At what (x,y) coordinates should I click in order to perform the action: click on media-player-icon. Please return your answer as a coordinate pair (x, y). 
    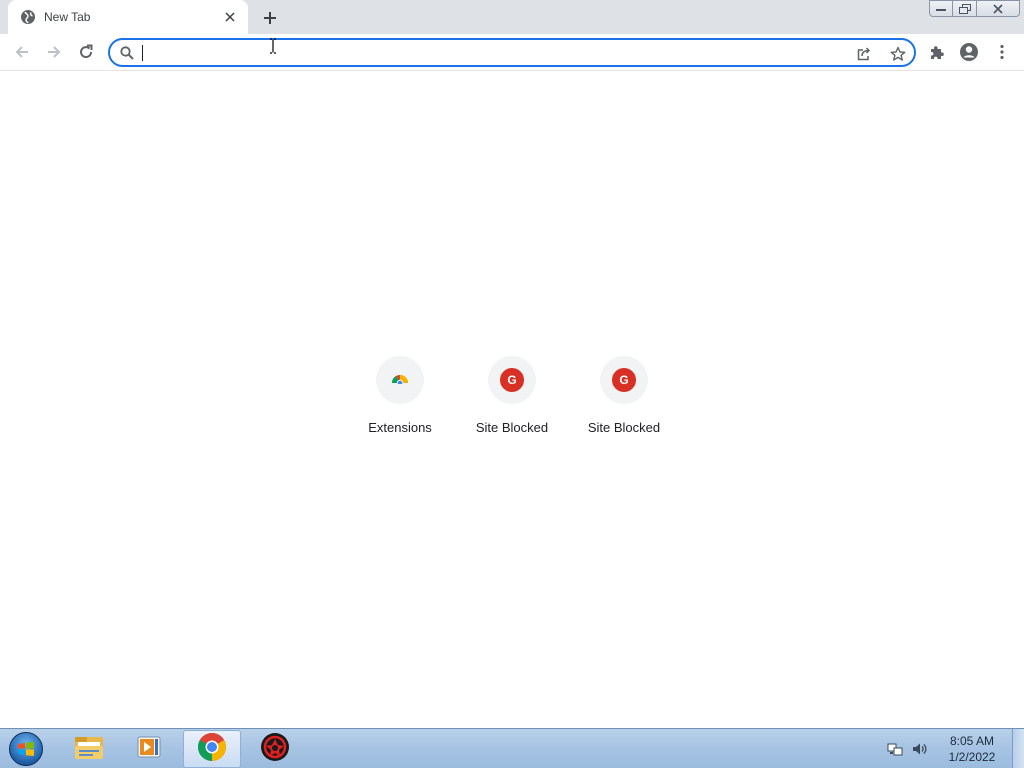
    Looking at the image, I should click on (149, 749).